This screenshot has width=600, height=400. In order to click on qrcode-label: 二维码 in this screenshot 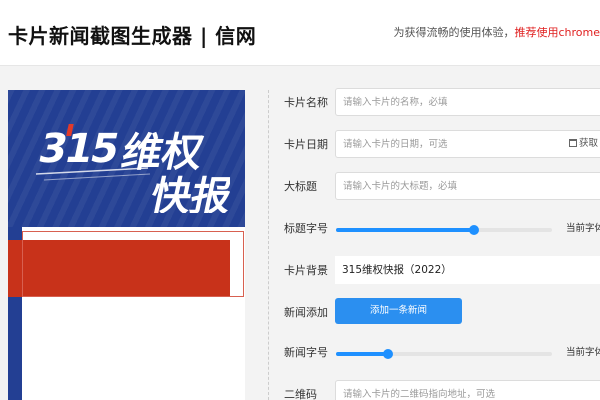, I will do `click(300, 394)`.